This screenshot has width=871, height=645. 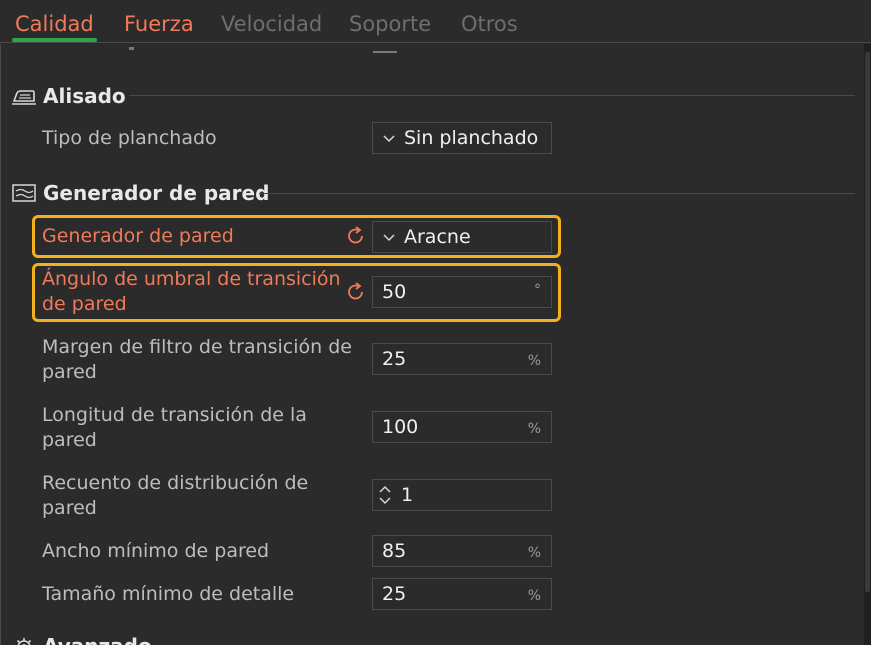 I want to click on threshold-angle-value: 50, so click(x=394, y=292).